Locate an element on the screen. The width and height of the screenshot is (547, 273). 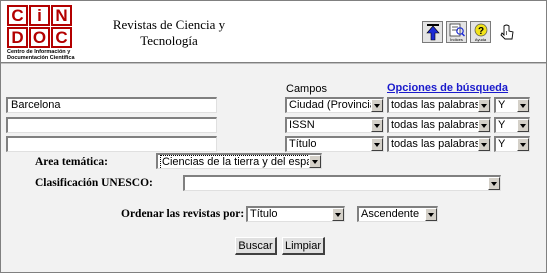
operator-select-3: Y is located at coordinates (512, 144).